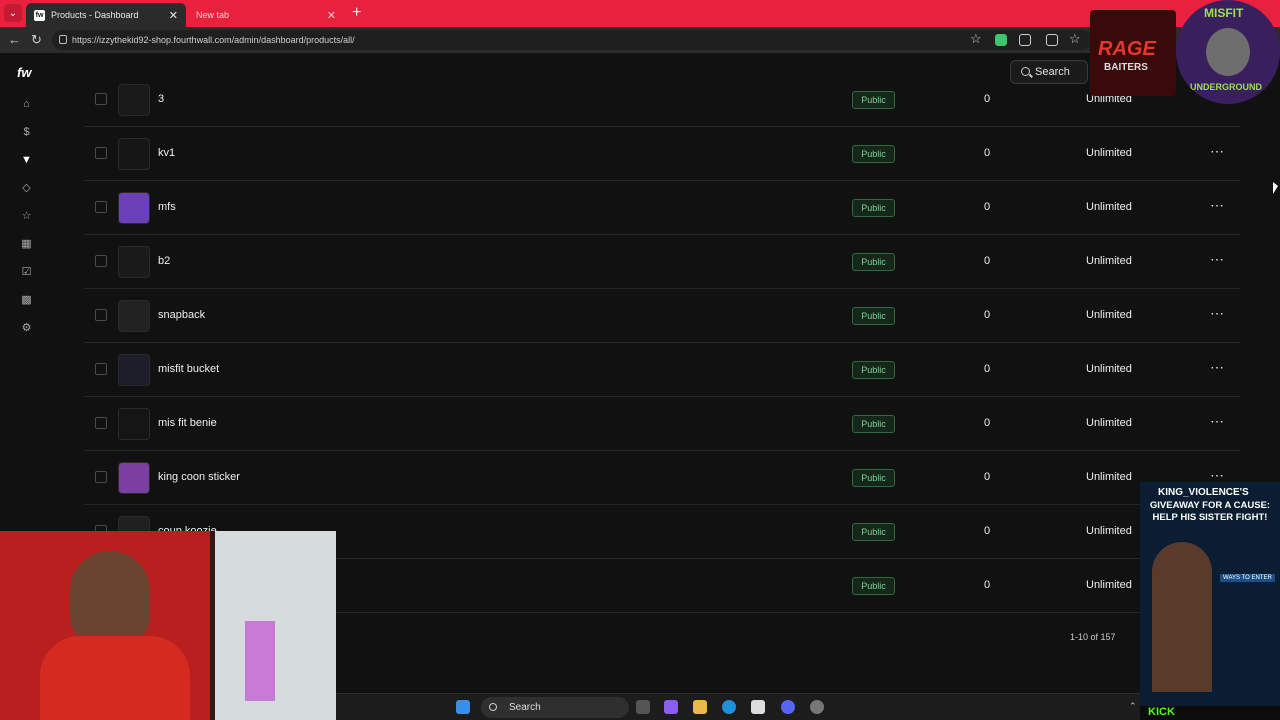  What do you see at coordinates (26, 160) in the screenshot?
I see `shirt-icon: ▼` at bounding box center [26, 160].